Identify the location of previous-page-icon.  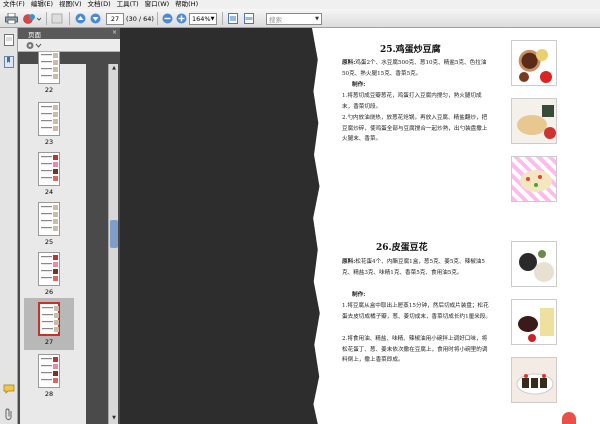
(80, 18).